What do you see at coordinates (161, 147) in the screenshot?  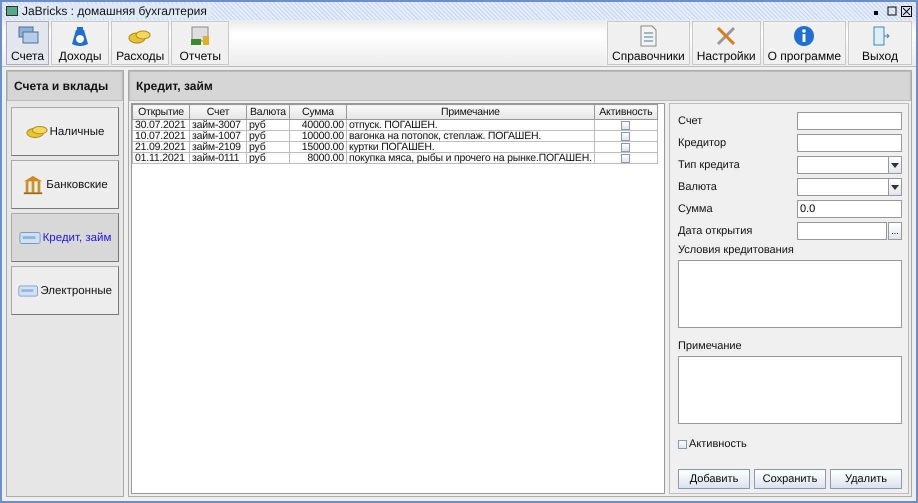 I see `table-cell: 21.09.2021` at bounding box center [161, 147].